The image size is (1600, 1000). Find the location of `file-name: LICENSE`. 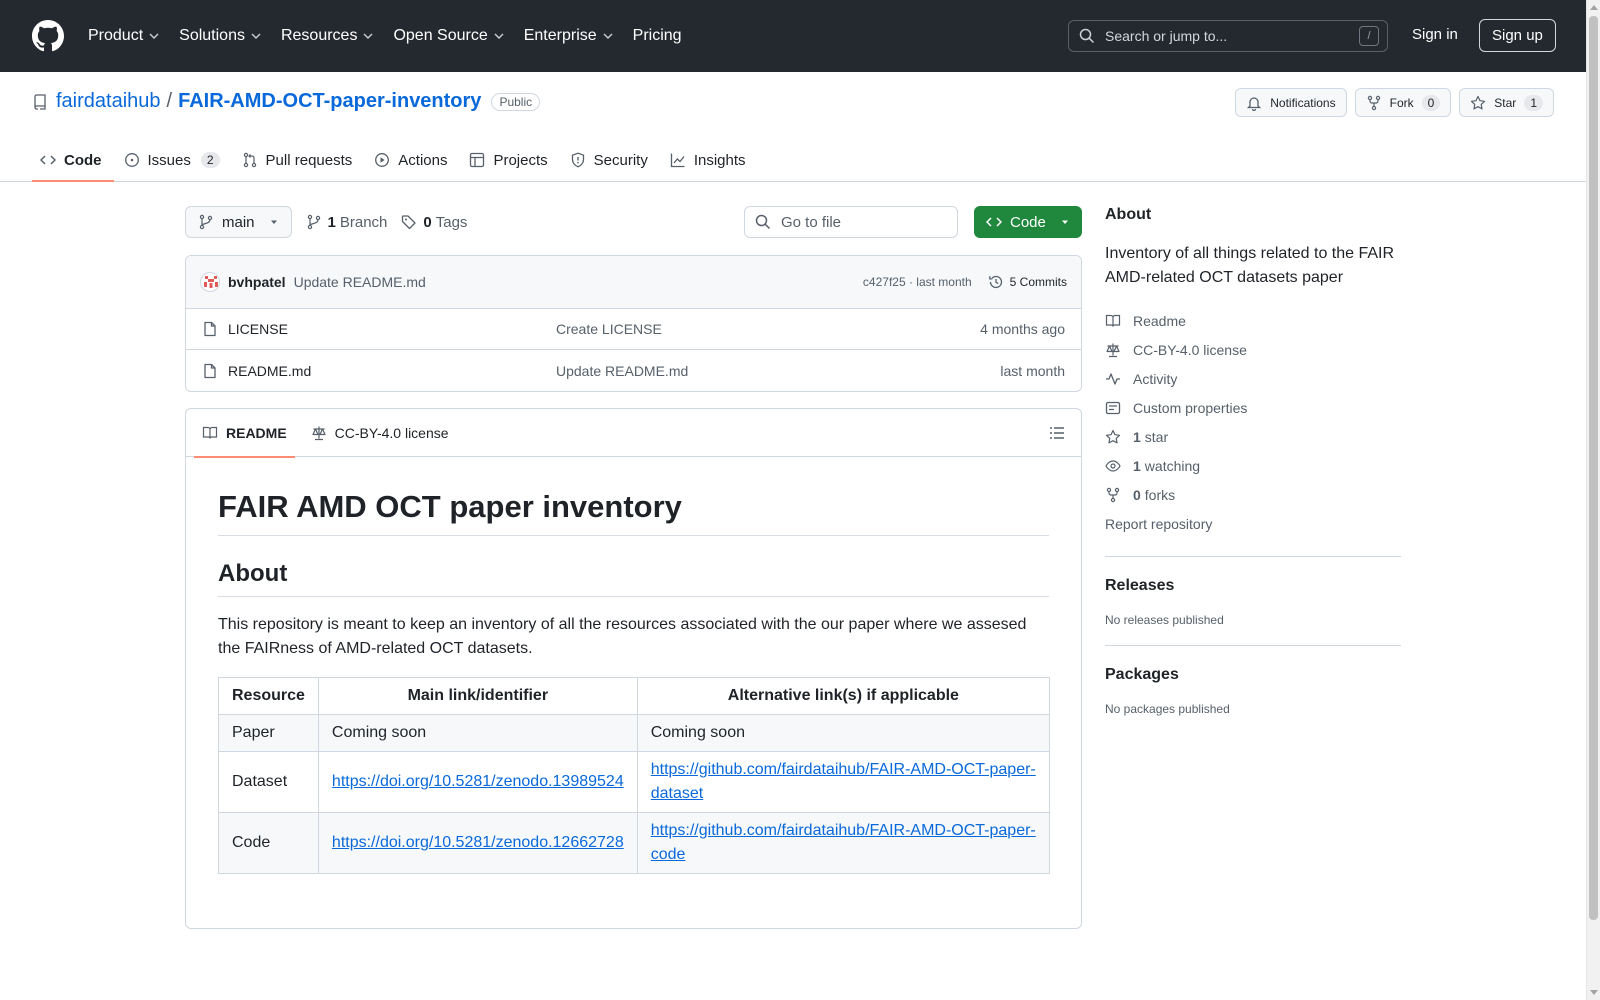

file-name: LICENSE is located at coordinates (392, 329).